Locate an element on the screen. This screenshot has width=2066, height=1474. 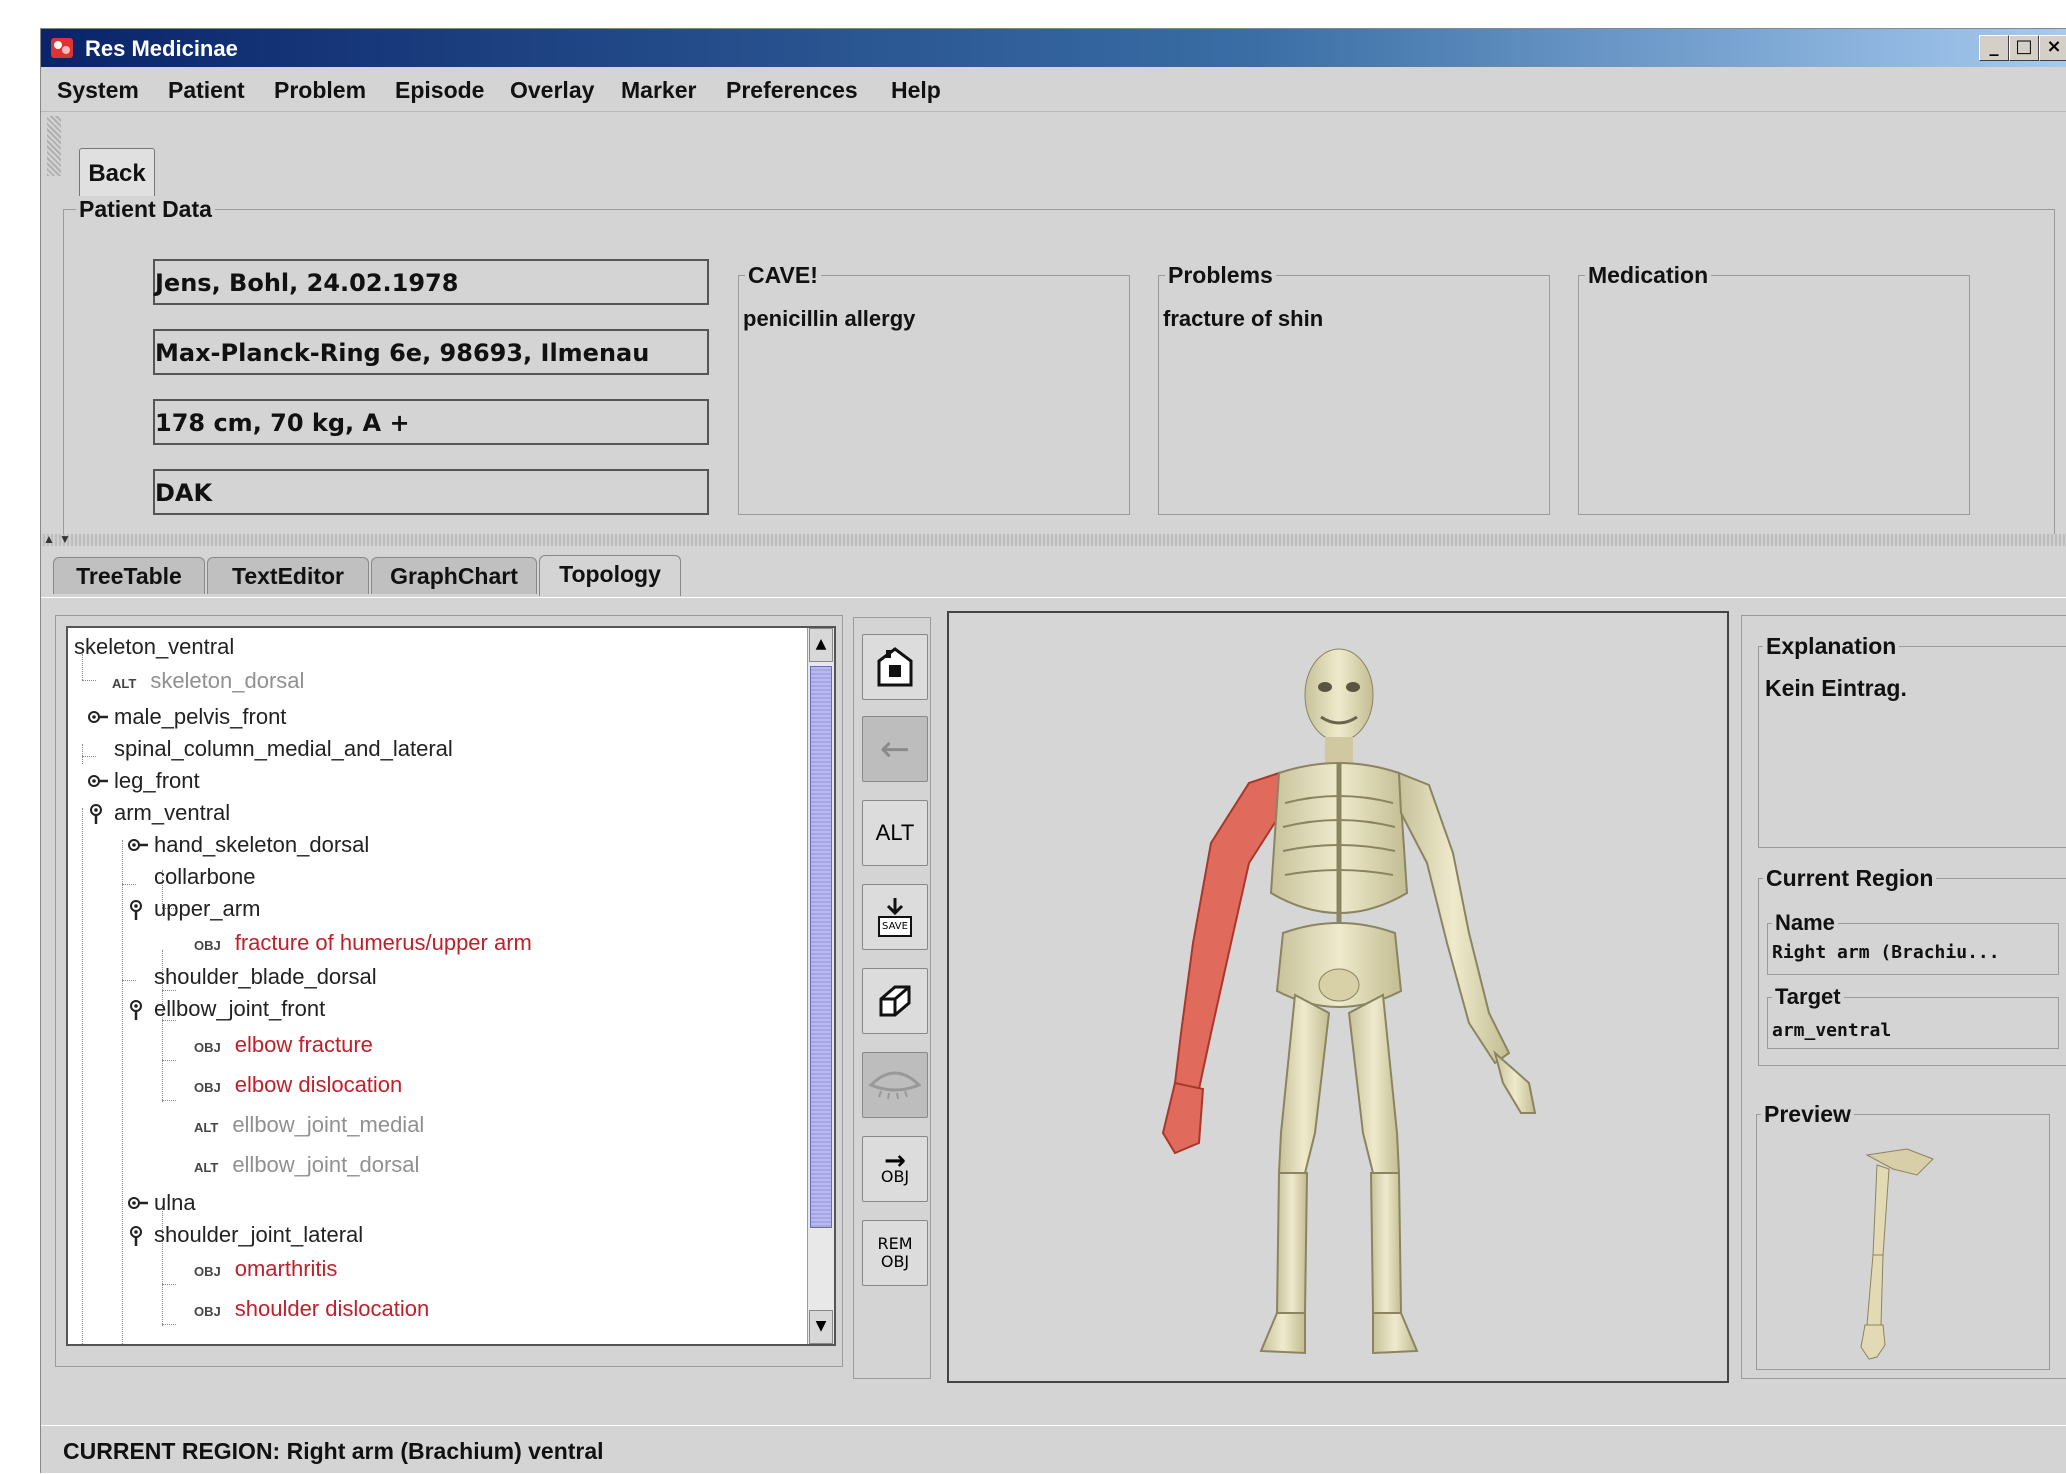
tree-node: shoulder_joint_lateral is located at coordinates (246, 1235).